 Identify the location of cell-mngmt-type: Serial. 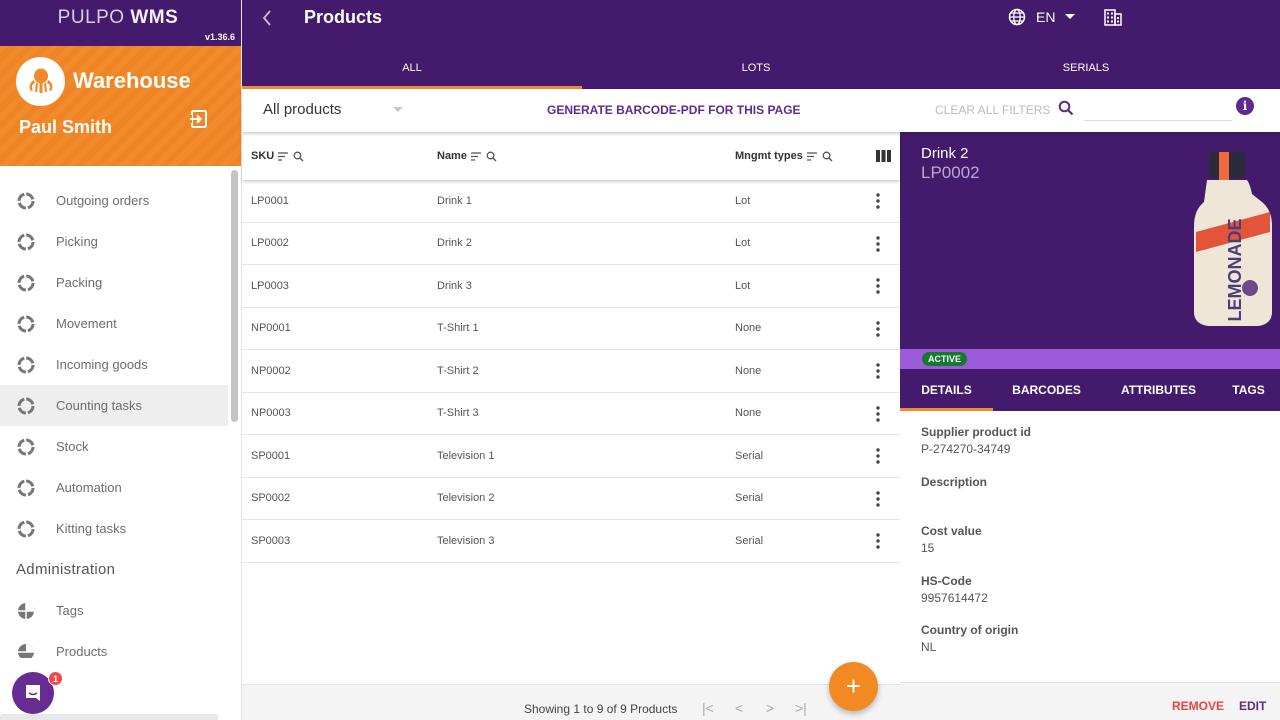
(749, 455).